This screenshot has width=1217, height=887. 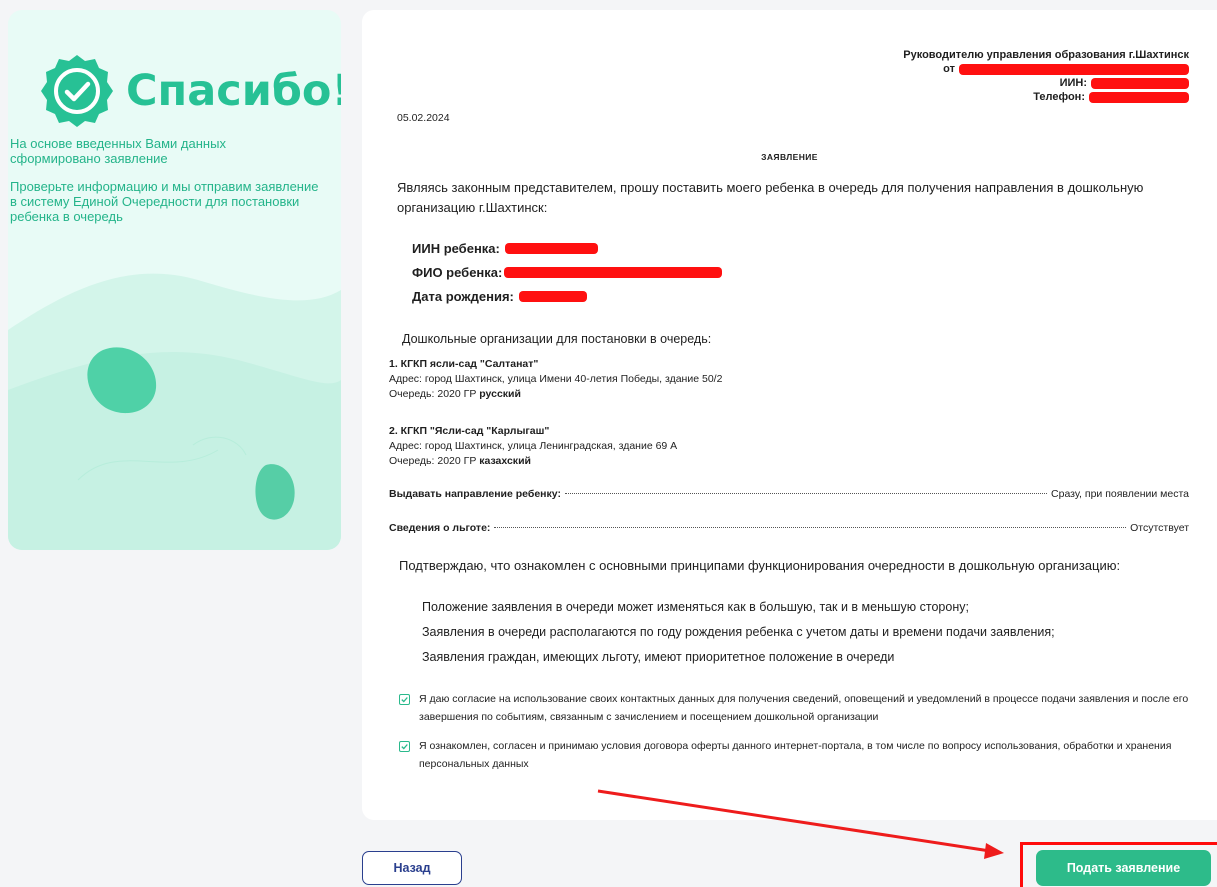 I want to click on referral-label: Выдавать направление ребенку:, so click(x=475, y=494).